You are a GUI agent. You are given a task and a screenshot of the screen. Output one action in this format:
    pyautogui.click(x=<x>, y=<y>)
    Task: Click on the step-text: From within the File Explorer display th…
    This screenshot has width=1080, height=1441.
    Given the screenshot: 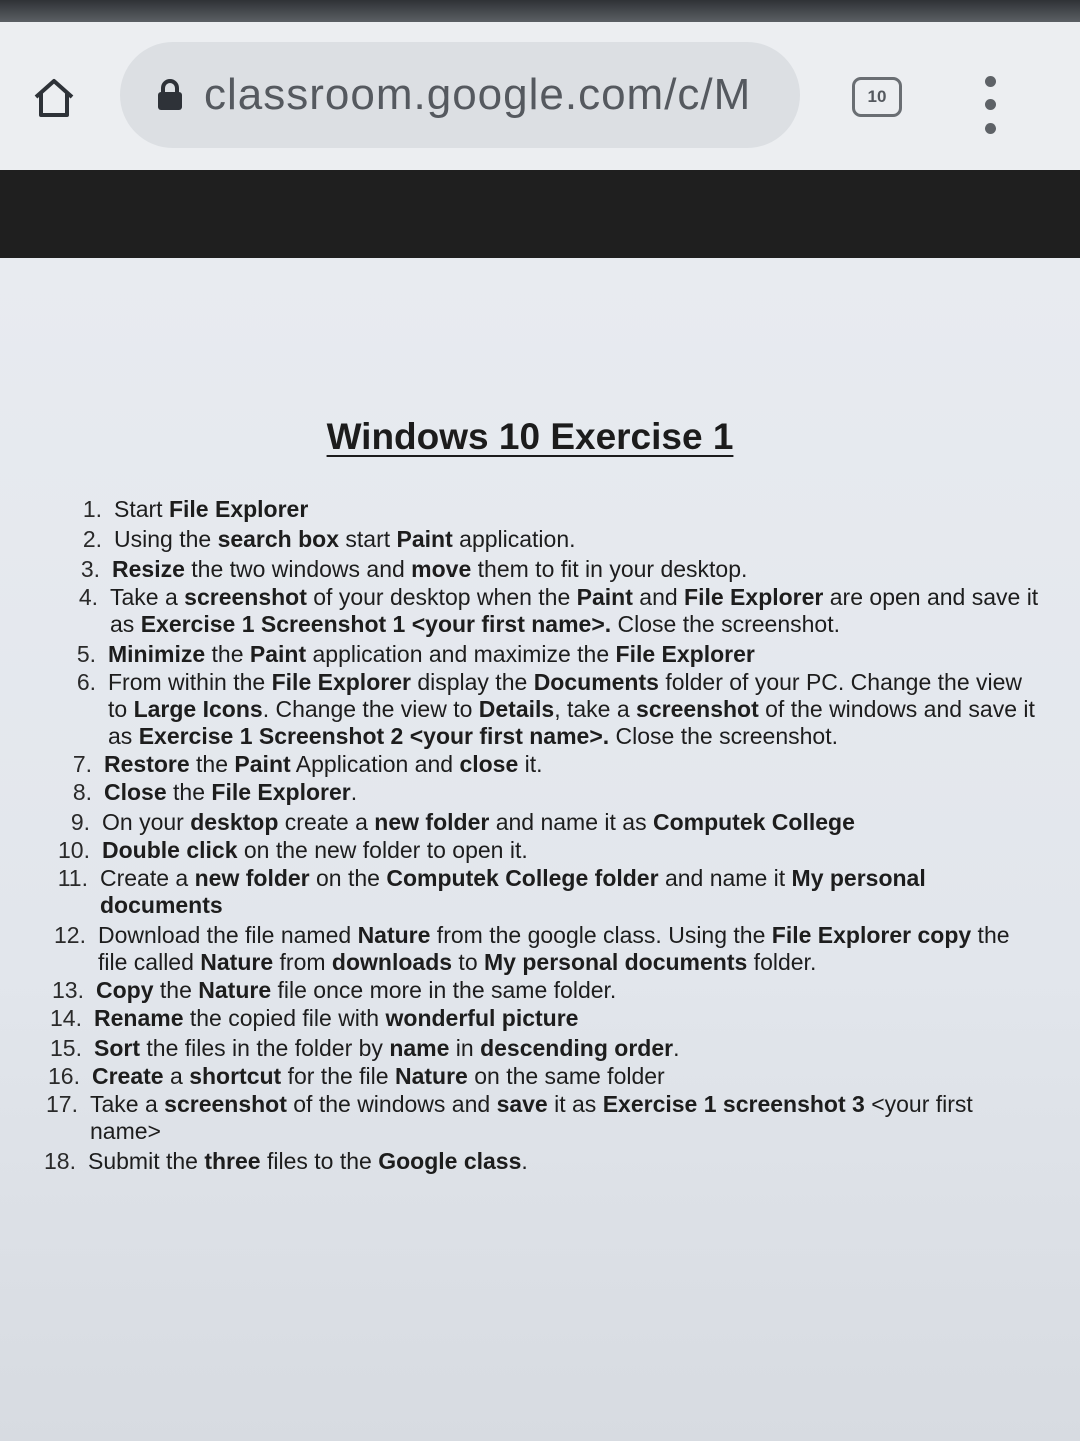 What is the action you would take?
    pyautogui.click(x=571, y=709)
    